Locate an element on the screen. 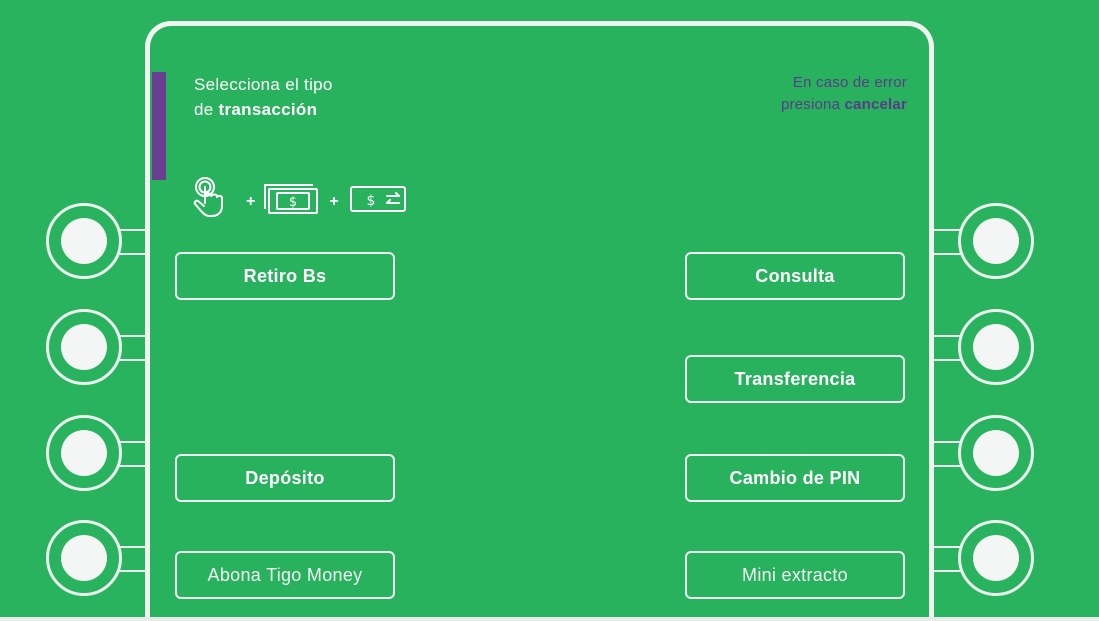  left-key-4-cap is located at coordinates (84, 558).